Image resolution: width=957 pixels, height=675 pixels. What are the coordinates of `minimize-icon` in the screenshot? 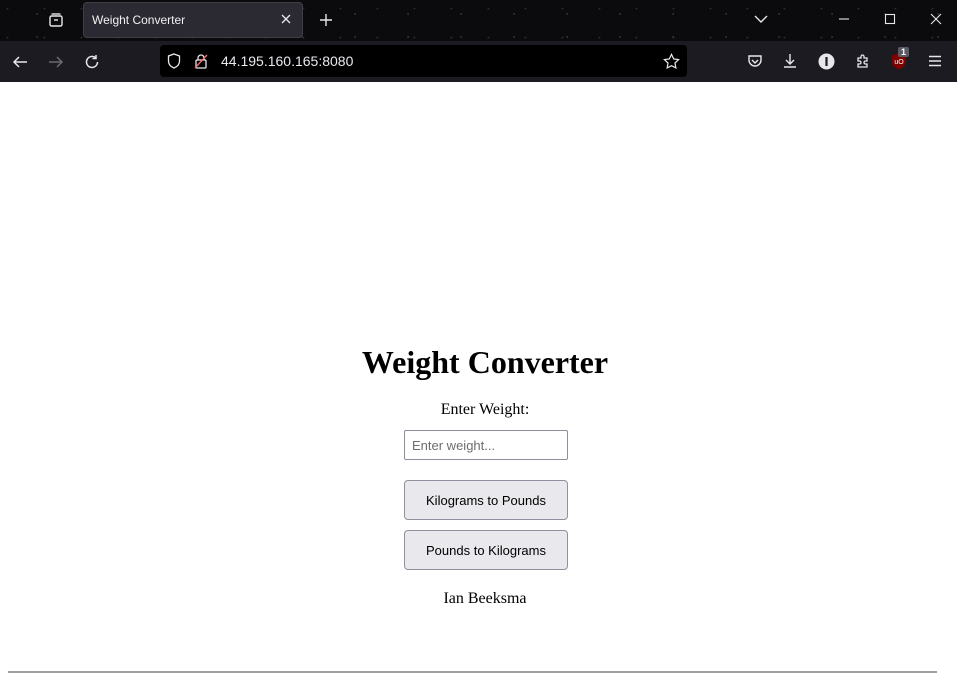 It's located at (844, 19).